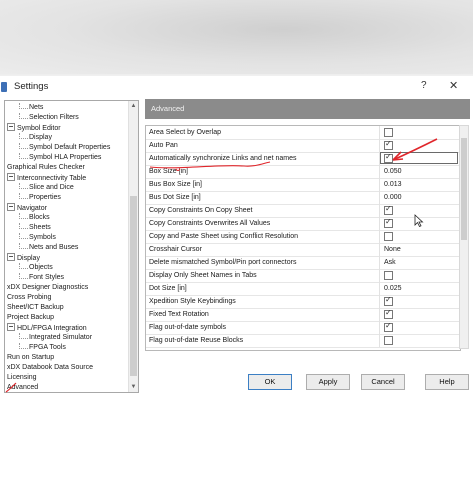 The image size is (473, 477). What do you see at coordinates (392, 249) in the screenshot?
I see `setting-value: None` at bounding box center [392, 249].